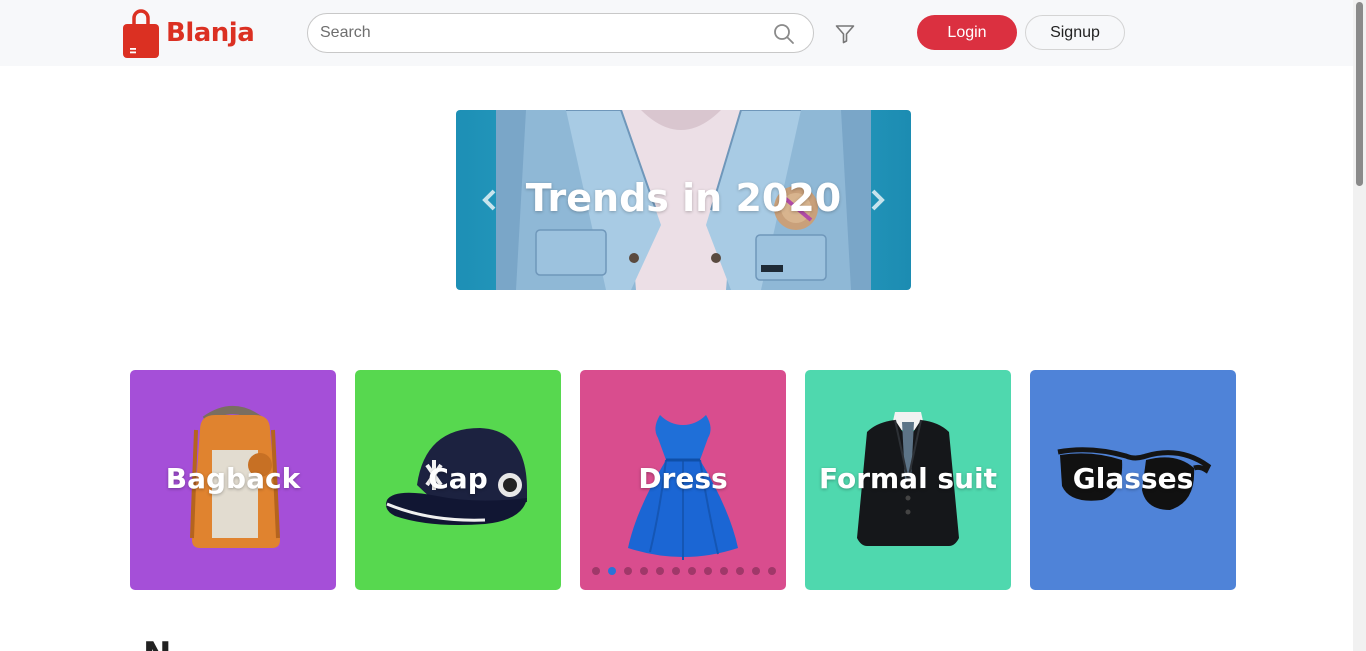 This screenshot has width=1366, height=651. I want to click on chevron-right-icon, so click(877, 200).